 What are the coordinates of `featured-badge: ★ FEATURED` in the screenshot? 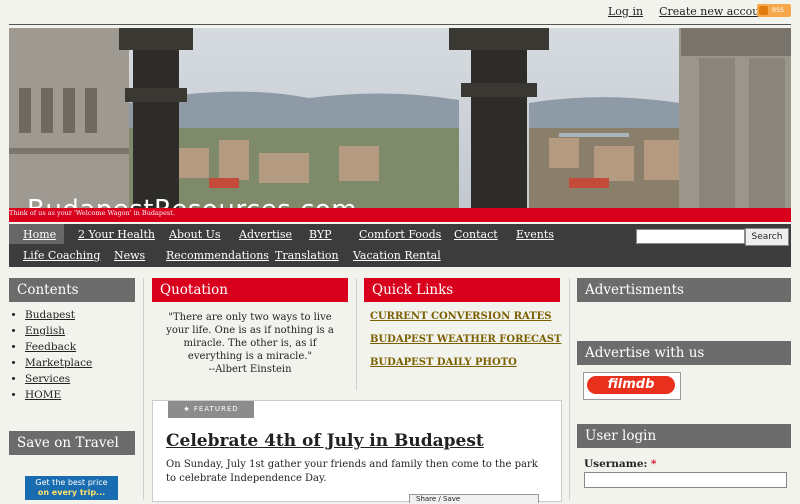 It's located at (211, 409).